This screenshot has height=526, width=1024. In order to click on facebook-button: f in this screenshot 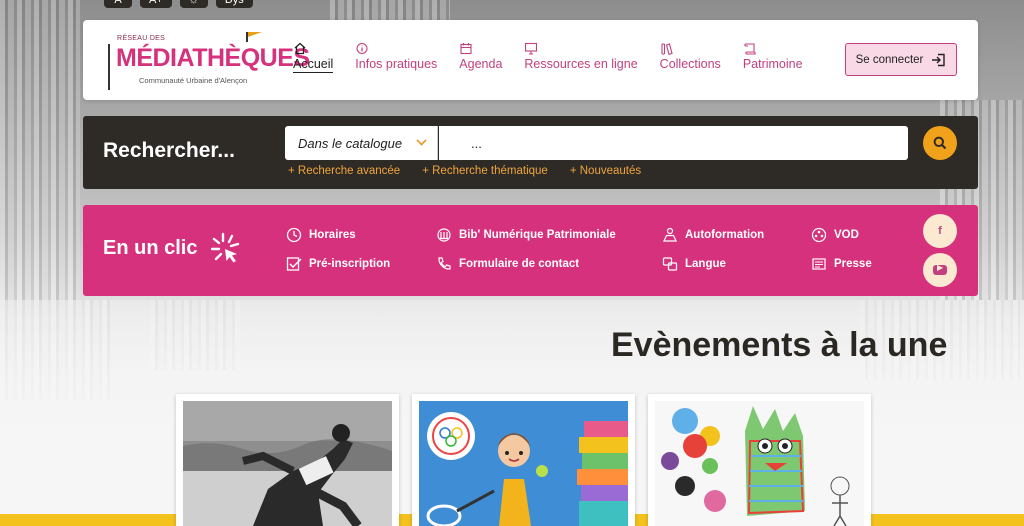, I will do `click(940, 231)`.